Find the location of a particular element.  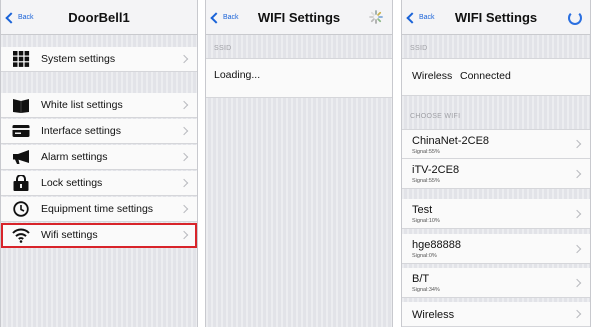

loading-spinner-icon is located at coordinates (376, 17).